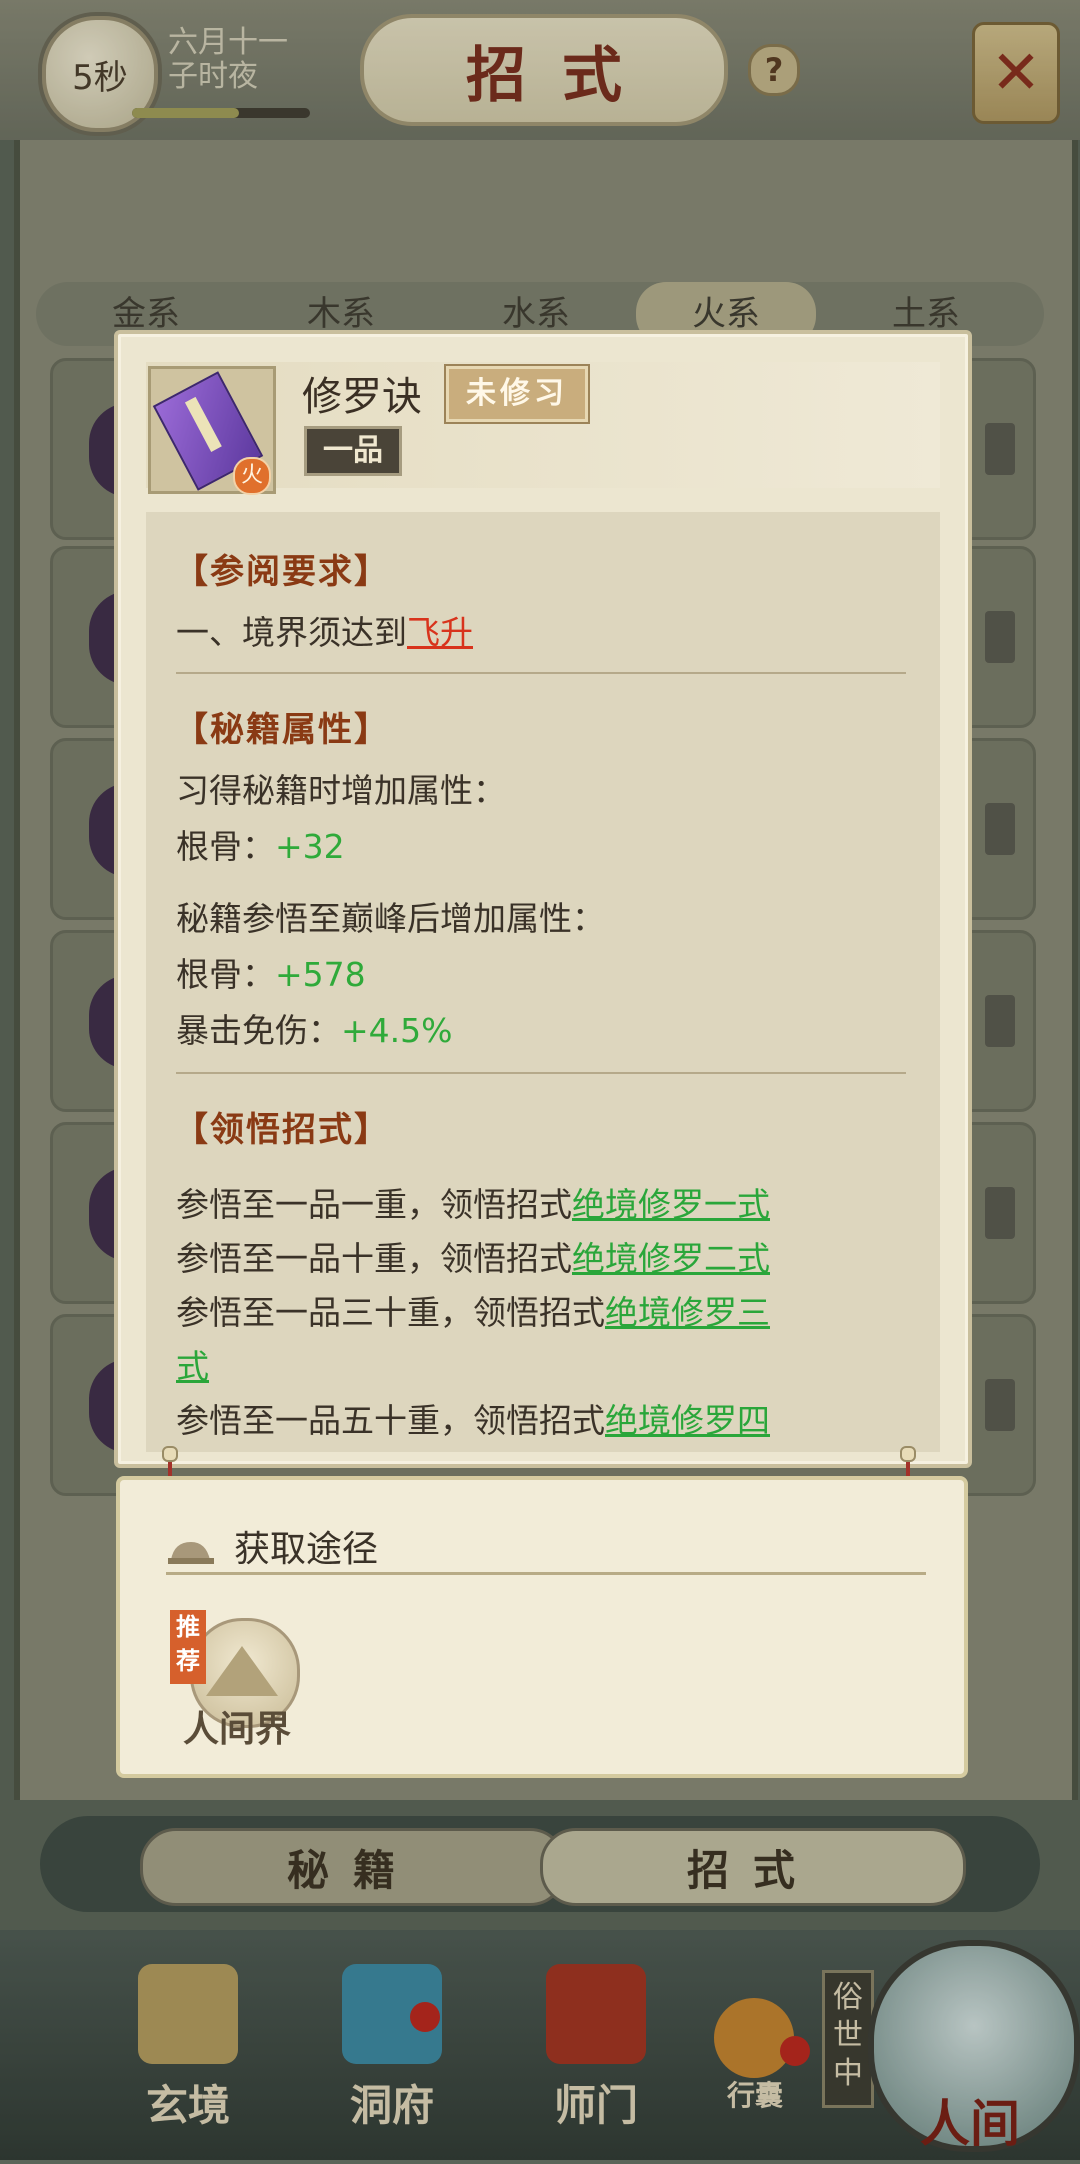 The height and width of the screenshot is (2164, 1080). Describe the element at coordinates (473, 1258) in the screenshot. I see `insight-line: 参悟至一品十重，领悟招式绝境修罗二式` at that location.